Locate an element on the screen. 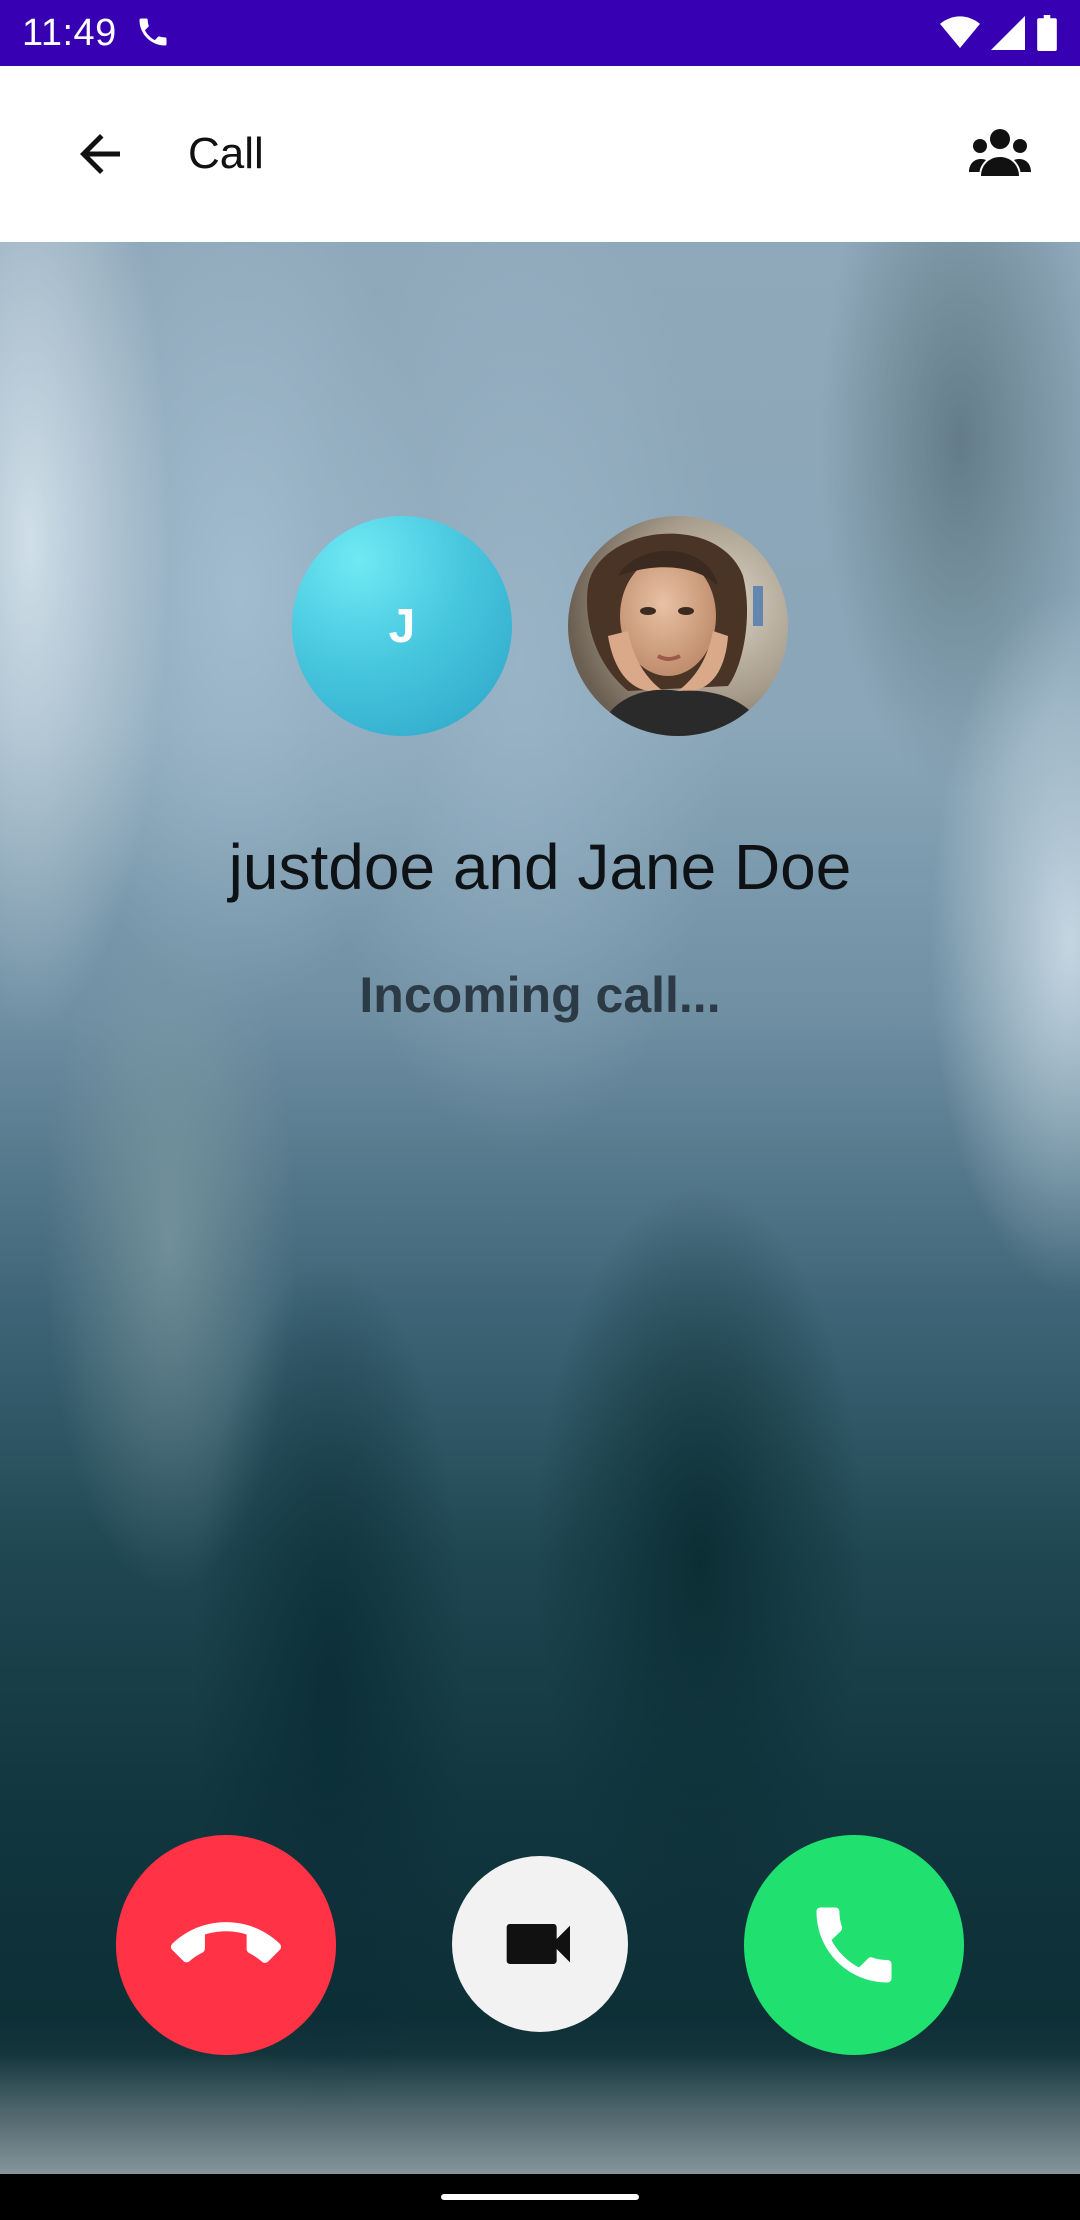 The height and width of the screenshot is (2220, 1080). status-bar: 11:49 is located at coordinates (540, 33).